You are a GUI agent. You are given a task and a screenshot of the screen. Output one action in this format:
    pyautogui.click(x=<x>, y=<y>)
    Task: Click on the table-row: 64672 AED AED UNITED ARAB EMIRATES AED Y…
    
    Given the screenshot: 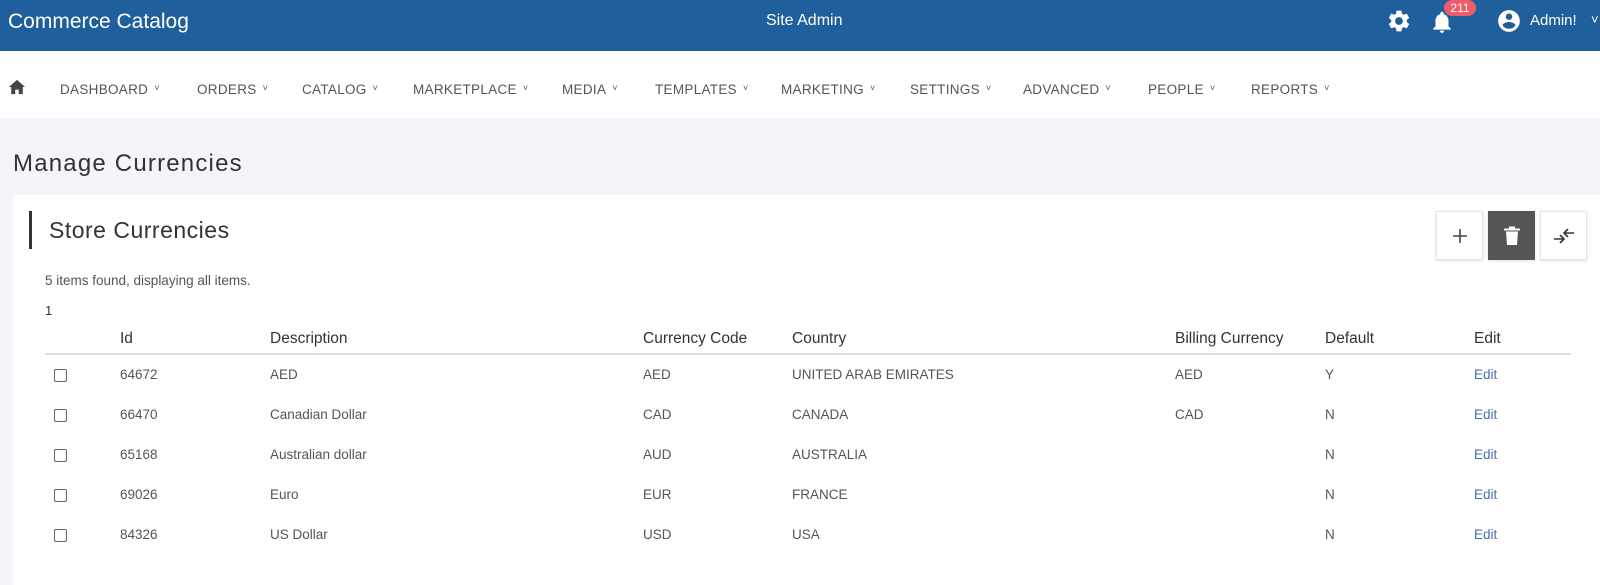 What is the action you would take?
    pyautogui.click(x=808, y=375)
    